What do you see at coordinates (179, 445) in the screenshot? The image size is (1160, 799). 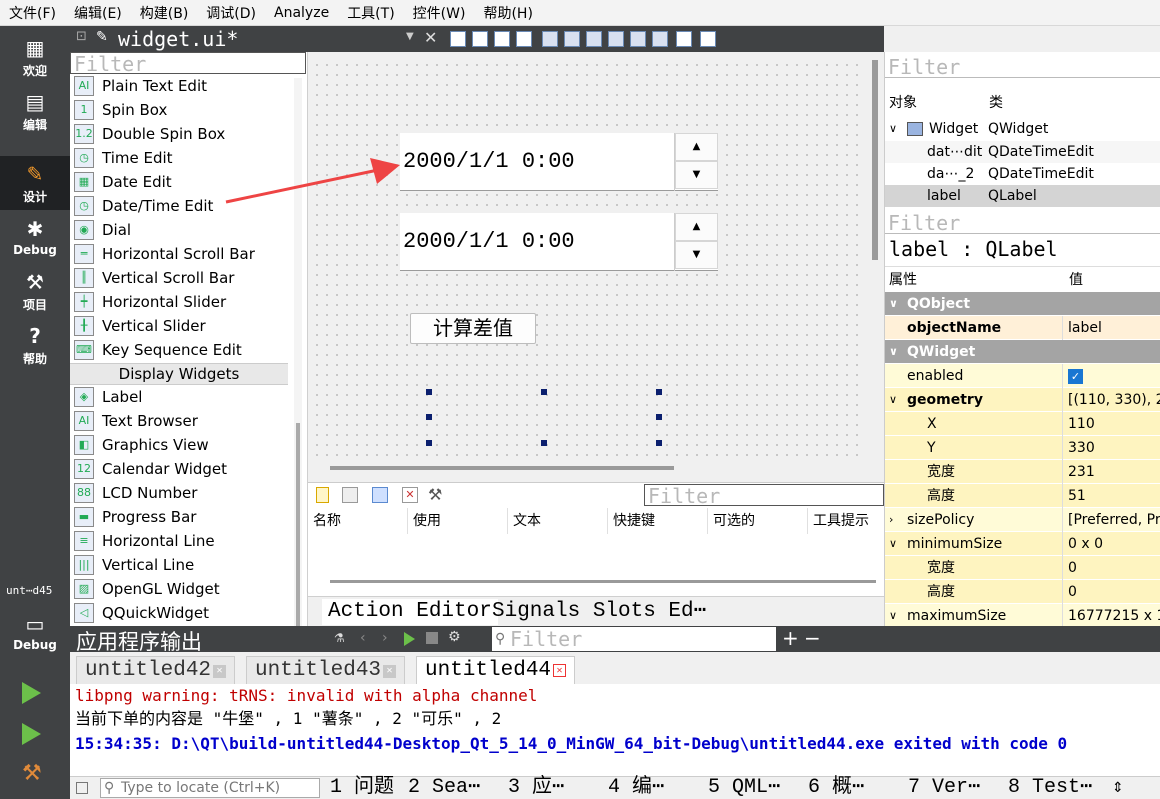 I see `widget-item: ◧ Graphics View` at bounding box center [179, 445].